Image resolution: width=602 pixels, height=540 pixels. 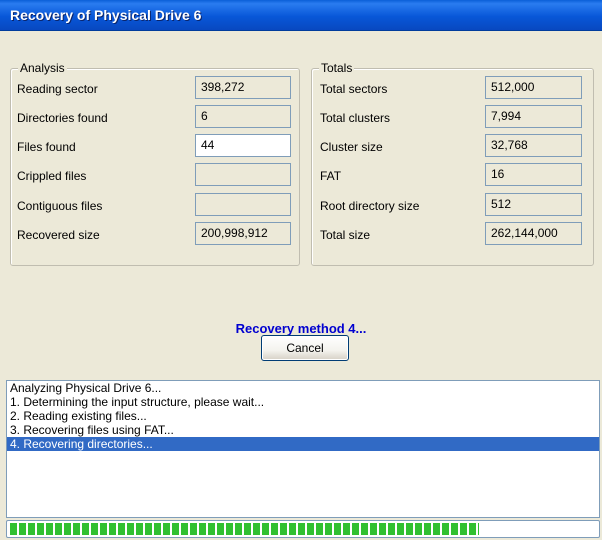 What do you see at coordinates (42, 68) in the screenshot?
I see `analysis-group-title: Analysis` at bounding box center [42, 68].